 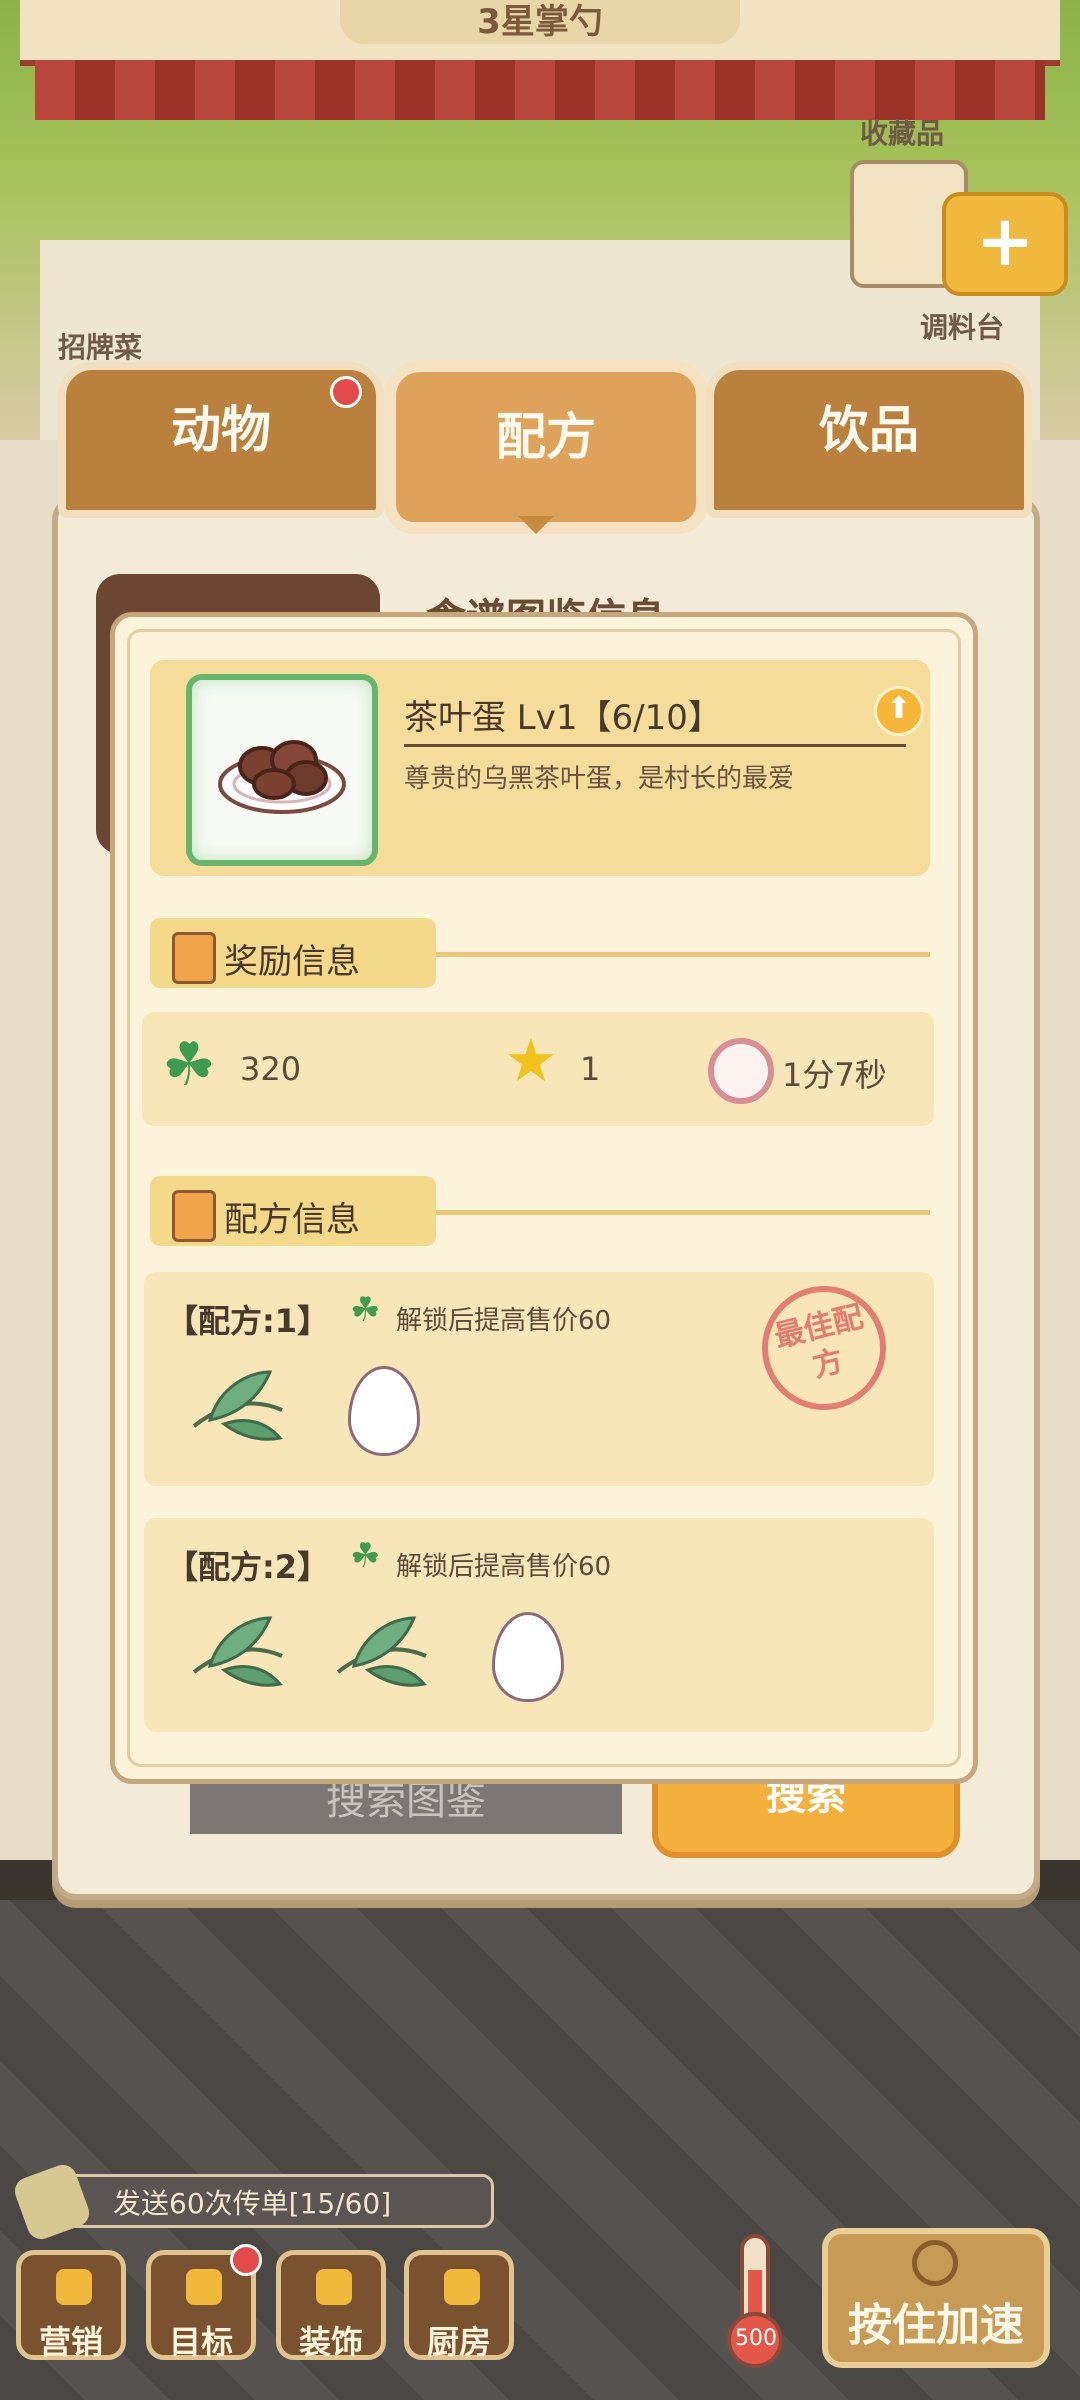 What do you see at coordinates (248, 1567) in the screenshot?
I see `recipe-title: 【配方:2】` at bounding box center [248, 1567].